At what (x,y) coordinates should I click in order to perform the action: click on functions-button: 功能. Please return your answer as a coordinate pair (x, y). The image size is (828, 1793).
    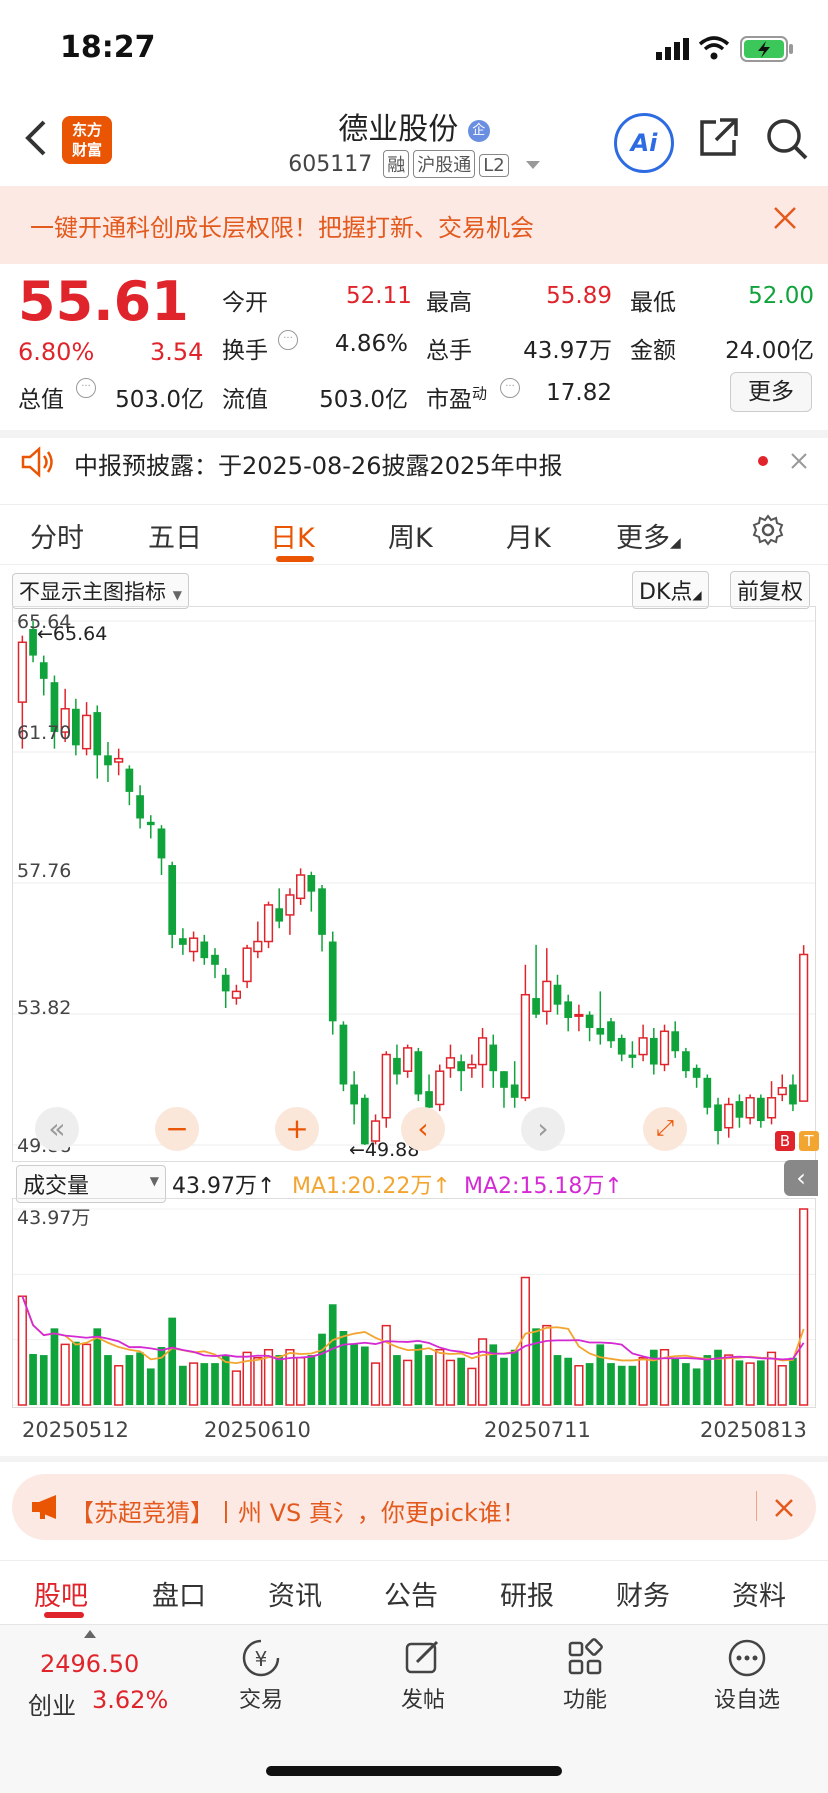
    Looking at the image, I should click on (585, 1675).